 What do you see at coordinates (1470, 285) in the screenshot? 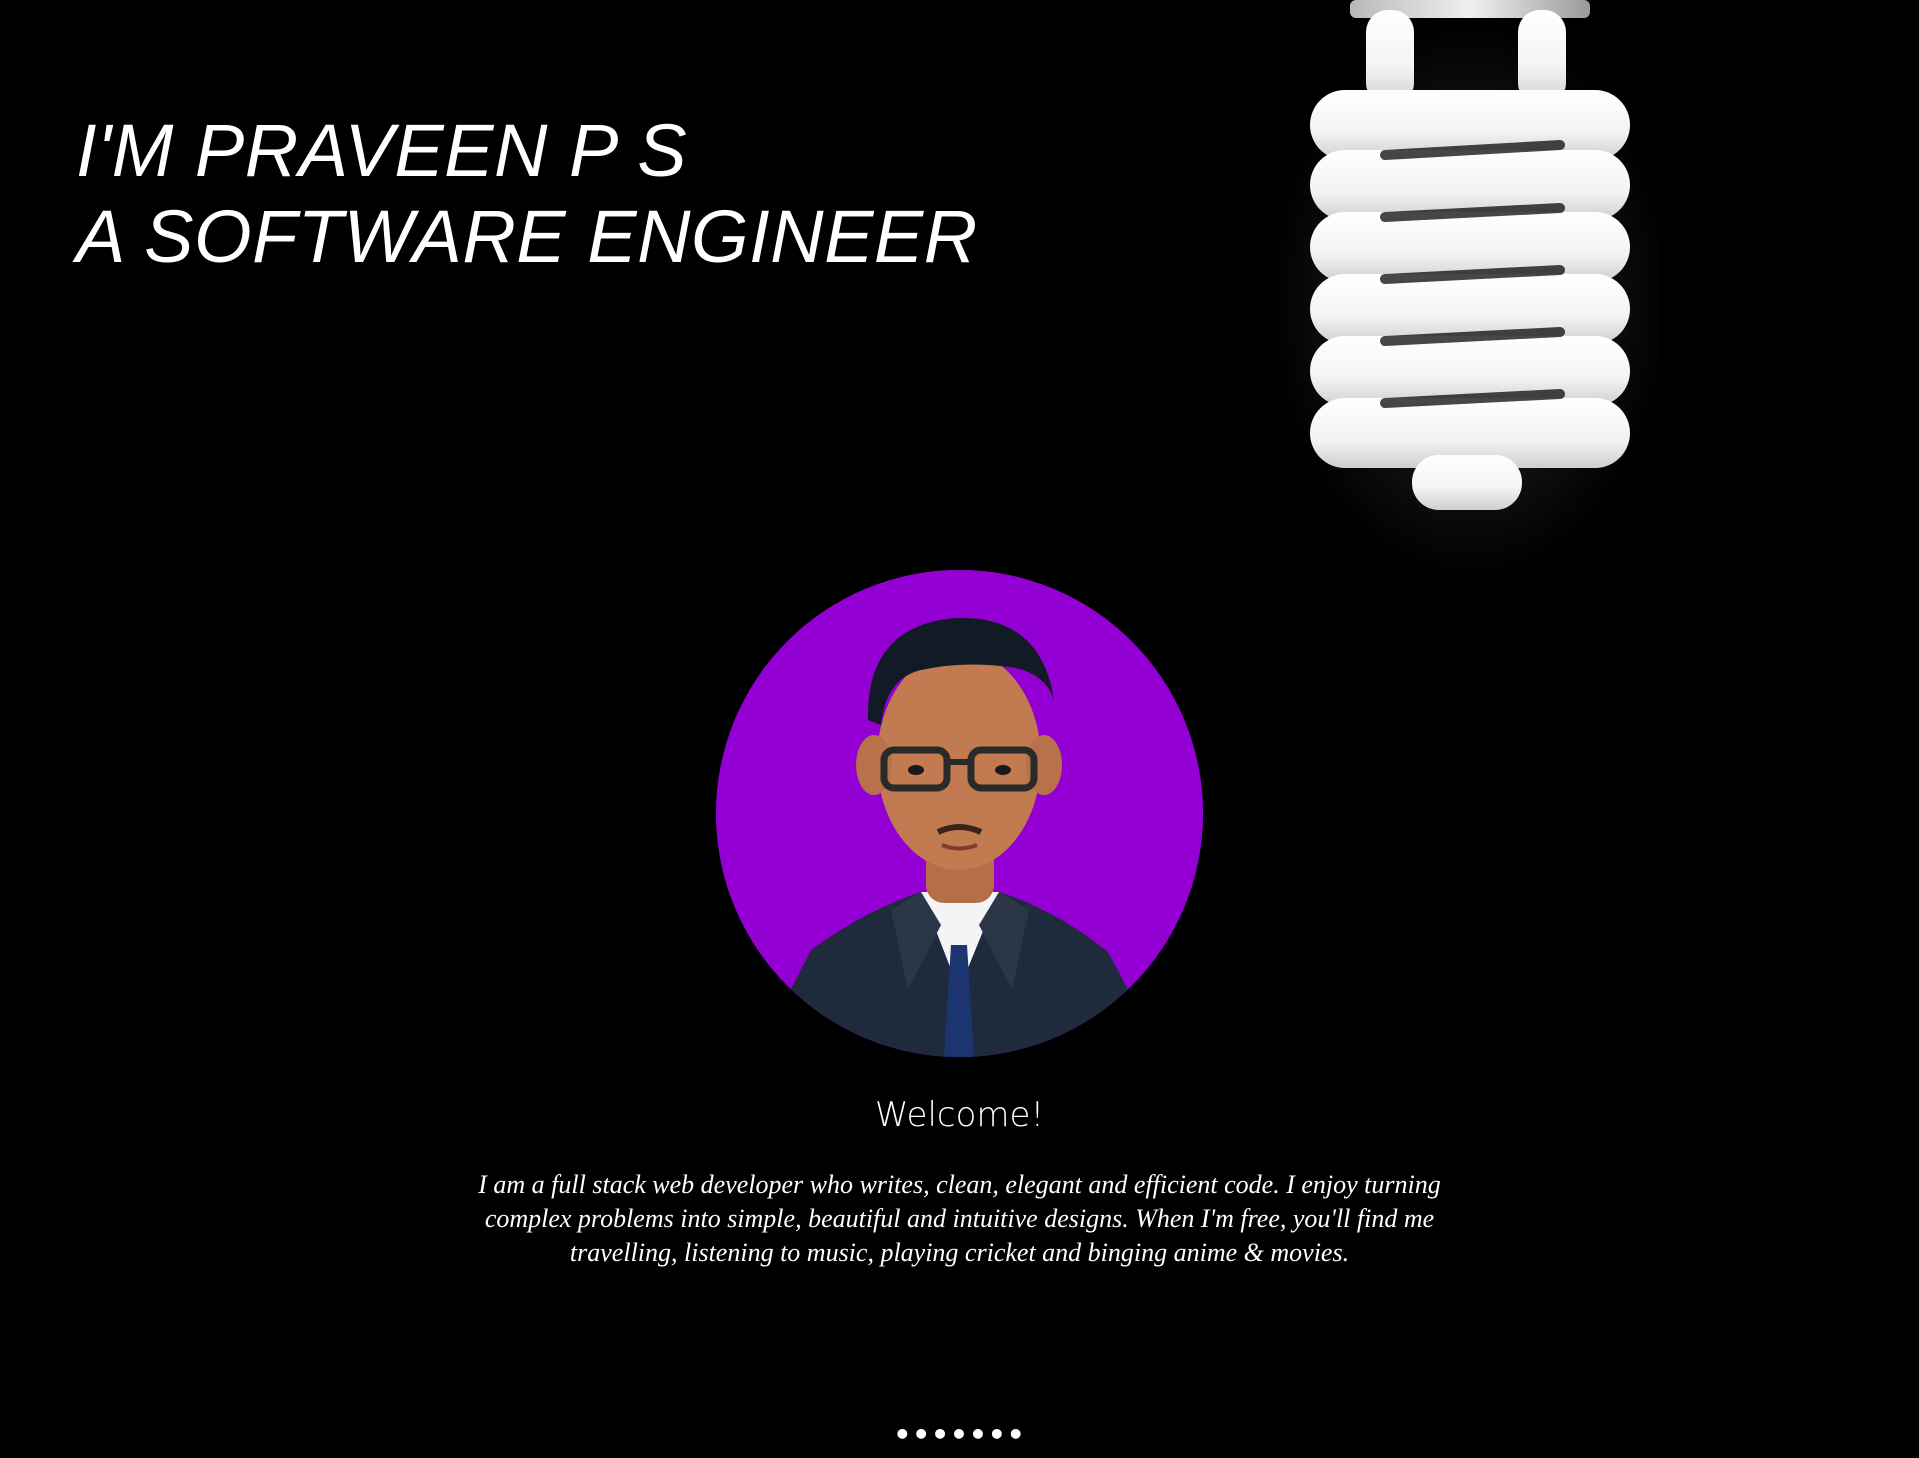
I see `light-bulb-icon` at bounding box center [1470, 285].